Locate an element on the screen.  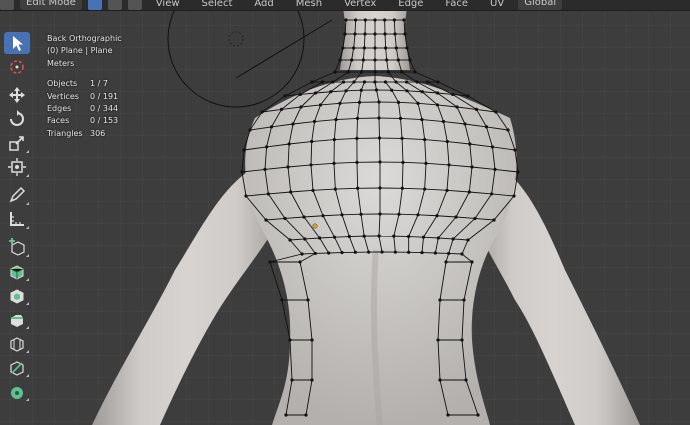
menu-select: Select is located at coordinates (217, 4).